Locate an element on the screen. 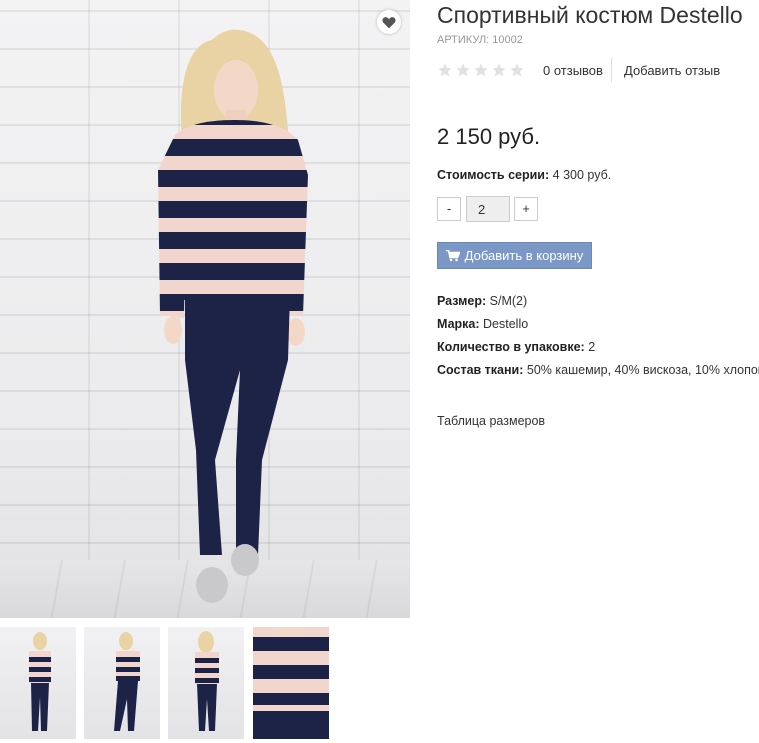 The image size is (759, 743). reviews-count-link: 0 отзывов is located at coordinates (573, 70).